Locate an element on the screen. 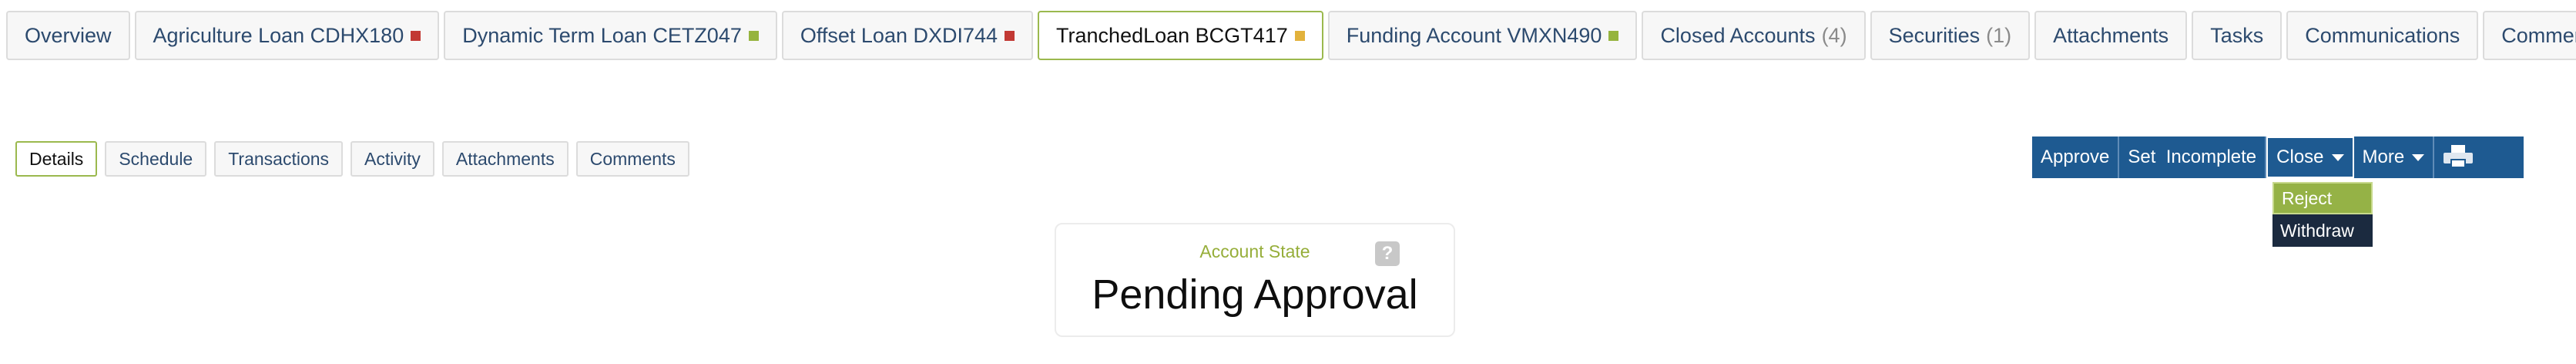 Image resolution: width=2576 pixels, height=364 pixels. tab-label: Funding Account VMXN490 is located at coordinates (1474, 35).